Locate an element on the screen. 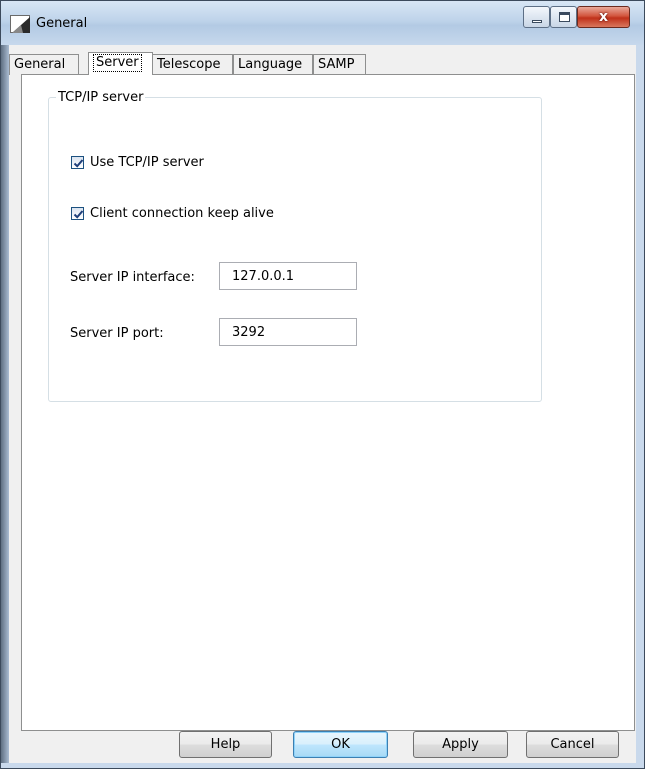 The height and width of the screenshot is (769, 645). close-icon: x is located at coordinates (603, 17).